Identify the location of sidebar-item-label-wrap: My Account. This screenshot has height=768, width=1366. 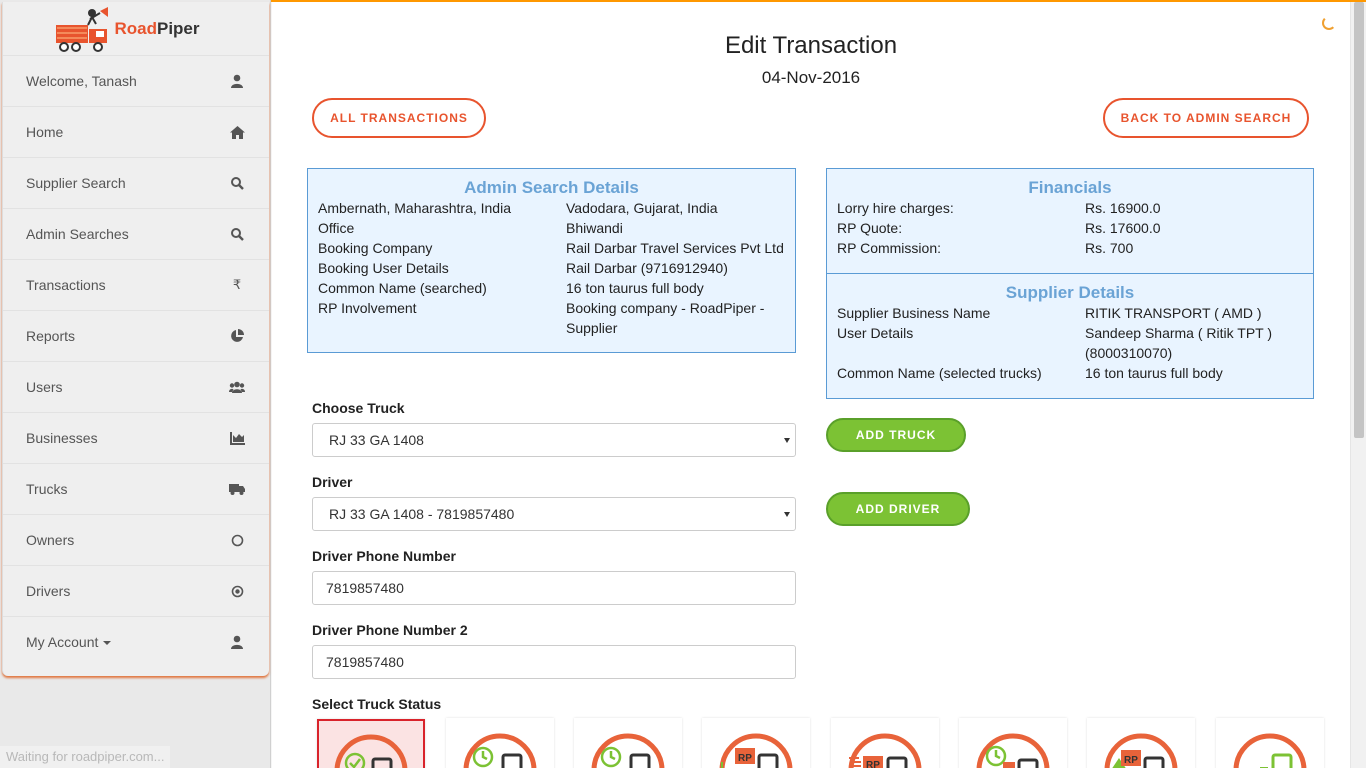
(69, 642).